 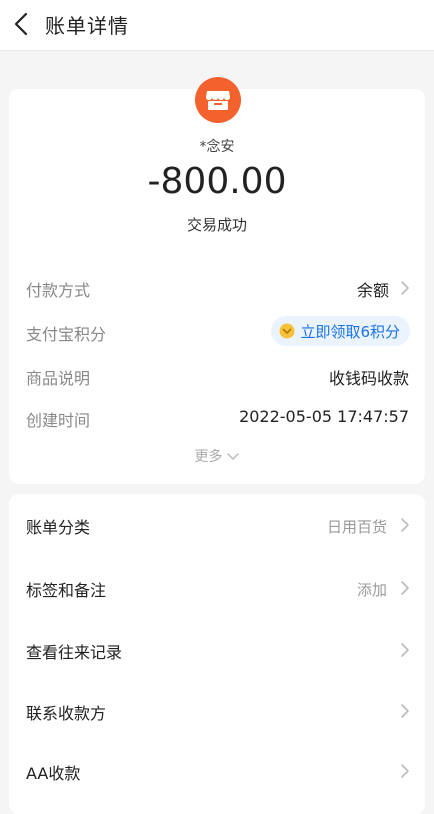 I want to click on action-label: 账单分类, so click(x=58, y=527).